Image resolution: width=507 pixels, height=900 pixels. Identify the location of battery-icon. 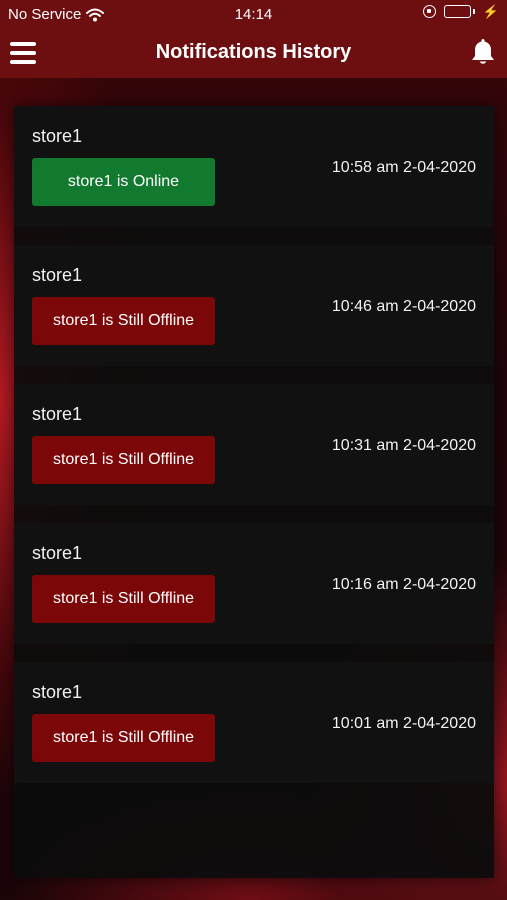
(459, 11).